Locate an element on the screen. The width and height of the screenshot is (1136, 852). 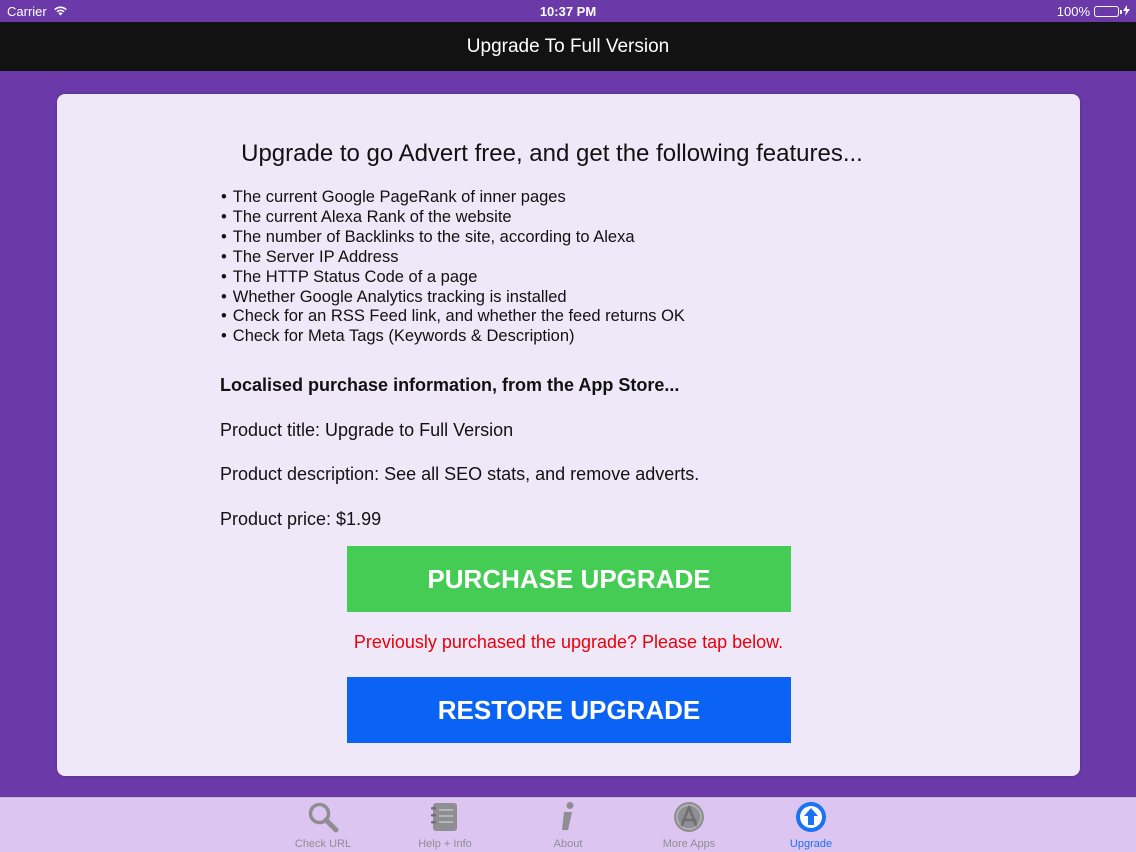
app-store-icon is located at coordinates (689, 817).